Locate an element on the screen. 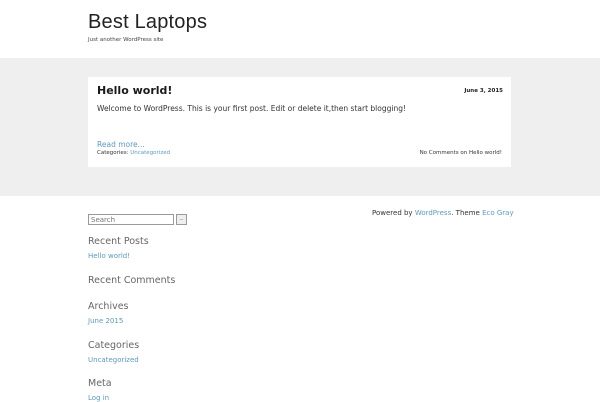  meta-title: Meta is located at coordinates (100, 383).